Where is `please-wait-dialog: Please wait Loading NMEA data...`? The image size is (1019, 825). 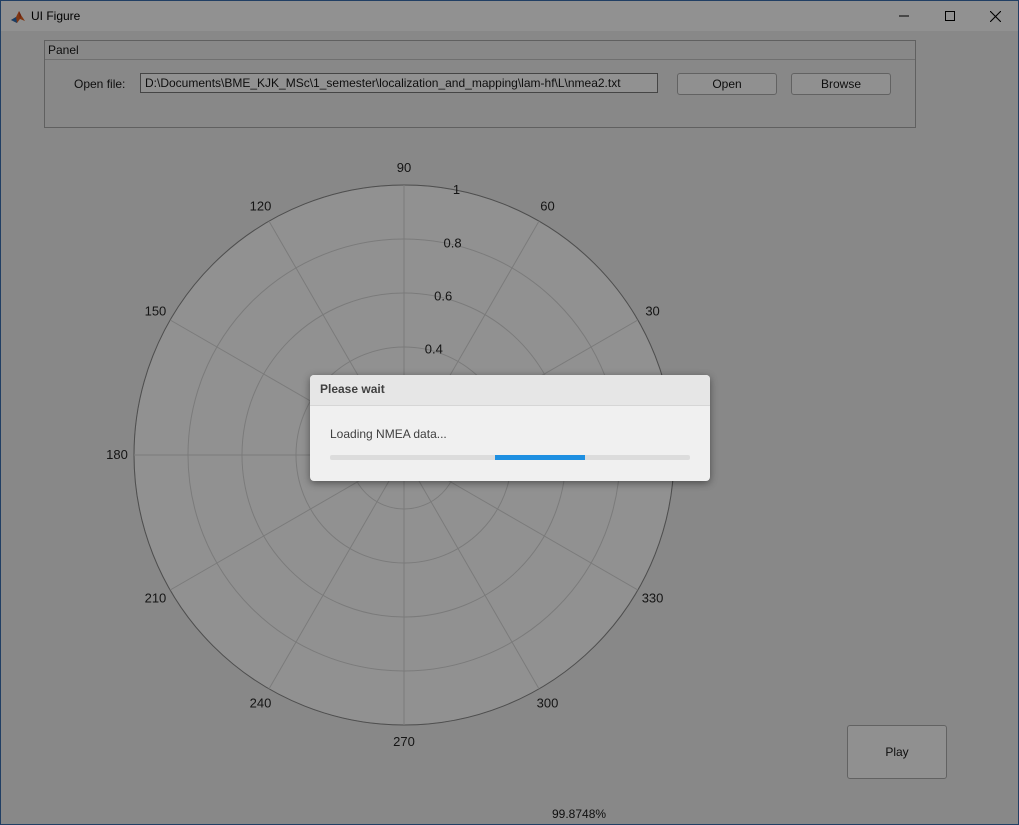 please-wait-dialog: Please wait Loading NMEA data... is located at coordinates (510, 428).